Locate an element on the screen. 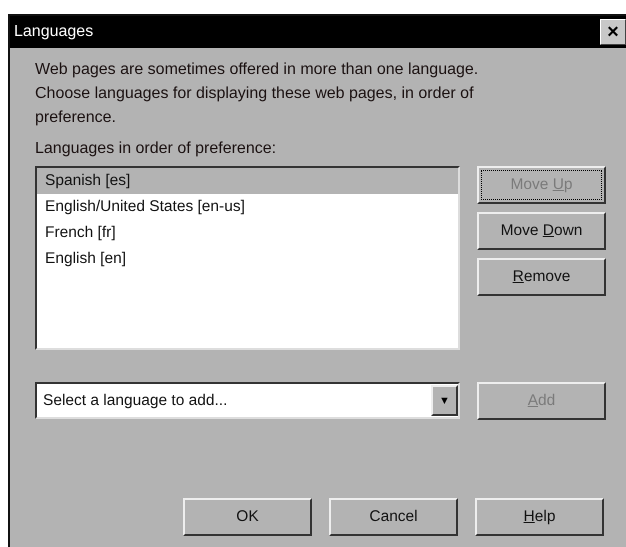 Image resolution: width=626 pixels, height=547 pixels. dialog-button: Cancel is located at coordinates (393, 517).